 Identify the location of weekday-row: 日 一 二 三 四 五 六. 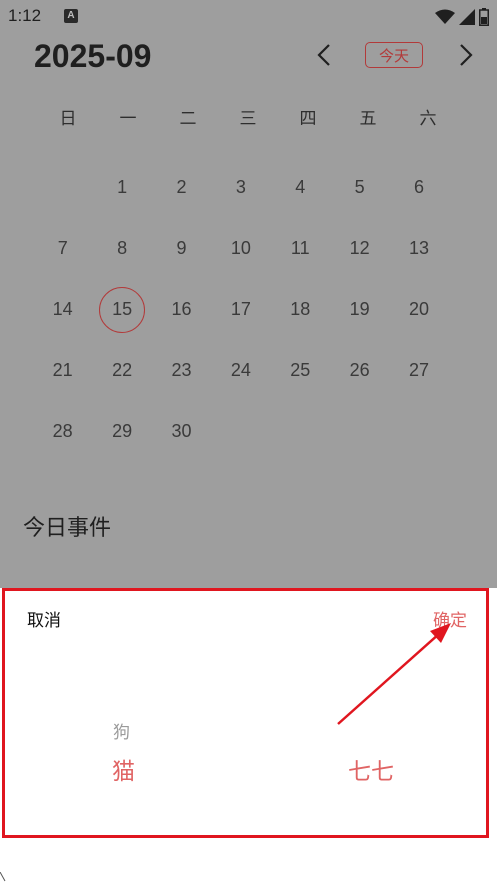
(248, 116).